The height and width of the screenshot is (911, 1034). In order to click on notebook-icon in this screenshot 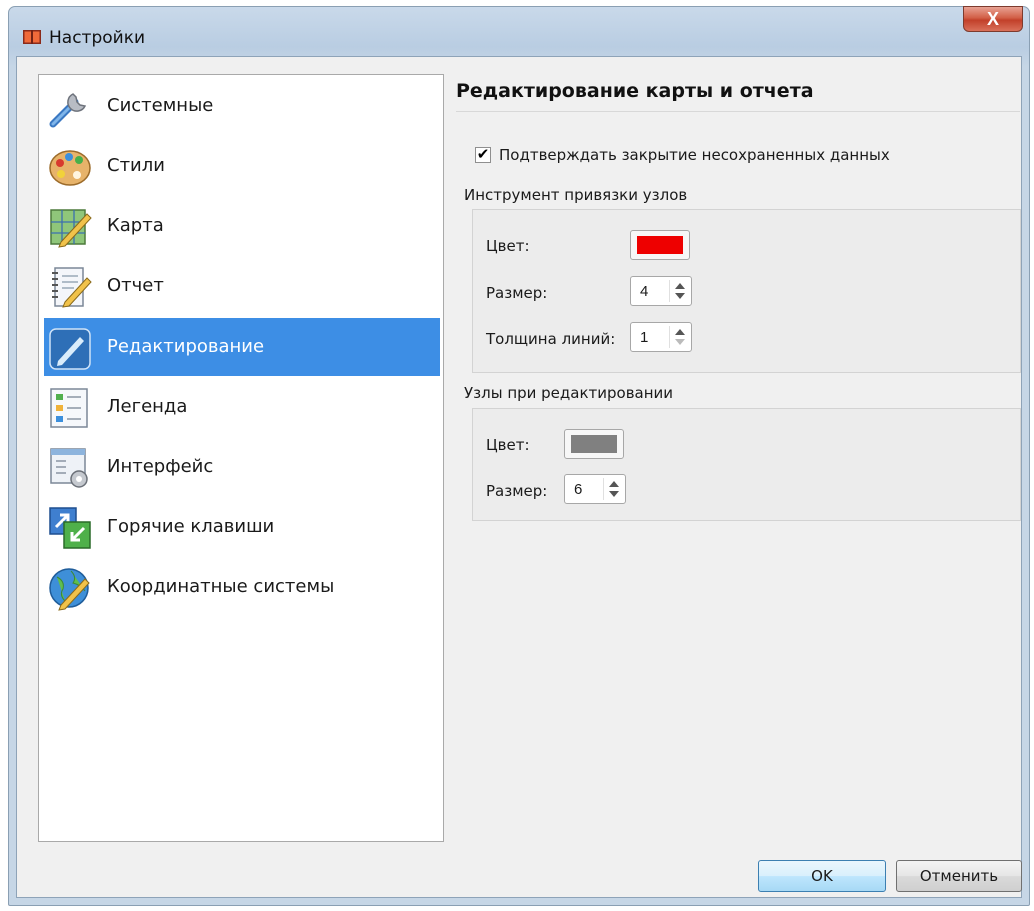, I will do `click(72, 287)`.